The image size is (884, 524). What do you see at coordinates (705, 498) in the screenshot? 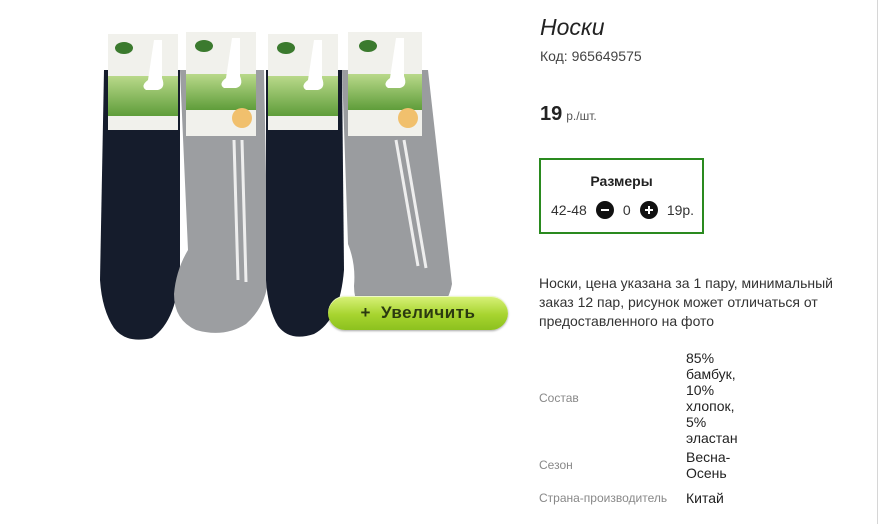
I see `property-value: Китай` at bounding box center [705, 498].